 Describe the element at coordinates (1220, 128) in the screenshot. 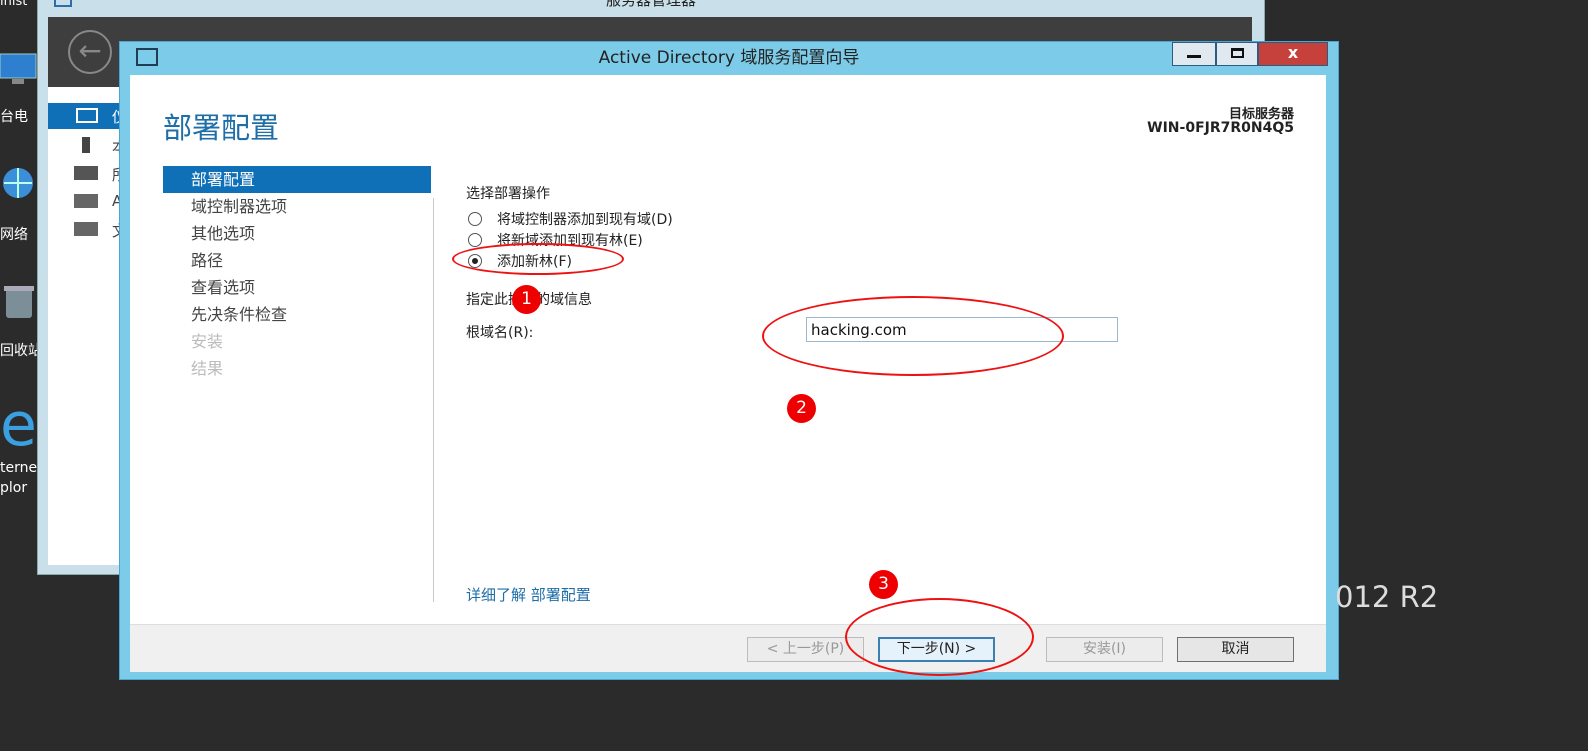

I see `target-server-name: WIN-0FJR7R0N4Q5` at that location.